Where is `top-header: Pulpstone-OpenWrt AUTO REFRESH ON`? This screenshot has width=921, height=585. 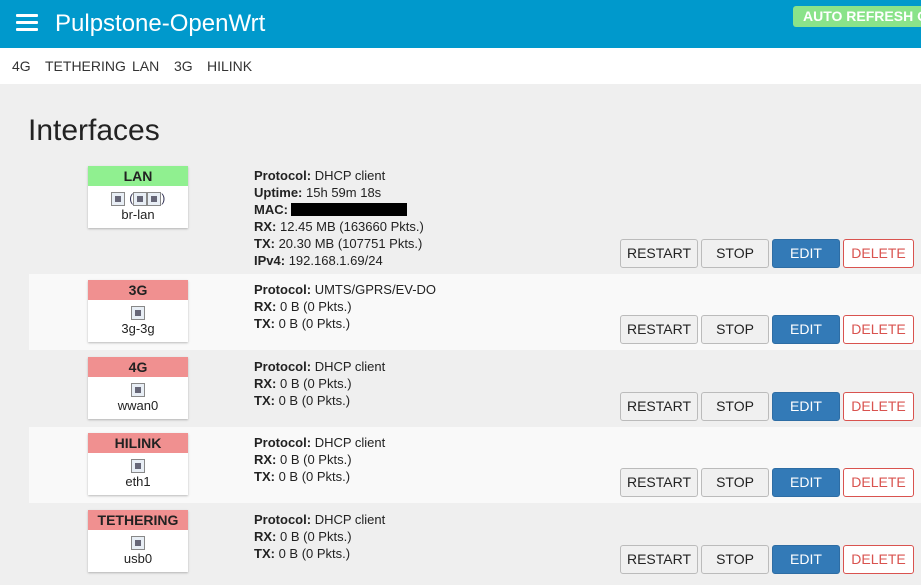 top-header: Pulpstone-OpenWrt AUTO REFRESH ON is located at coordinates (460, 24).